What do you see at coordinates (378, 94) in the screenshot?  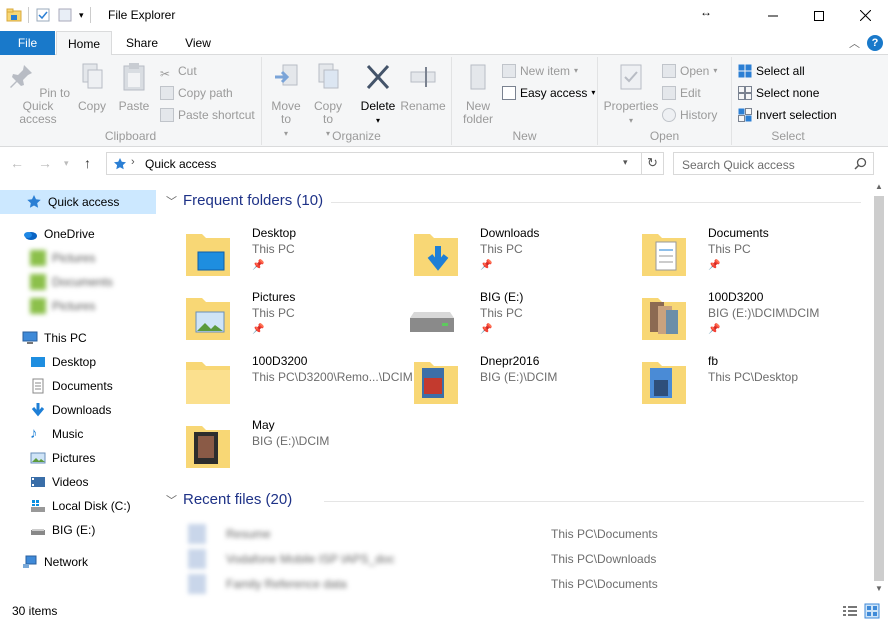 I see `delete-button: Delete ▾` at bounding box center [378, 94].